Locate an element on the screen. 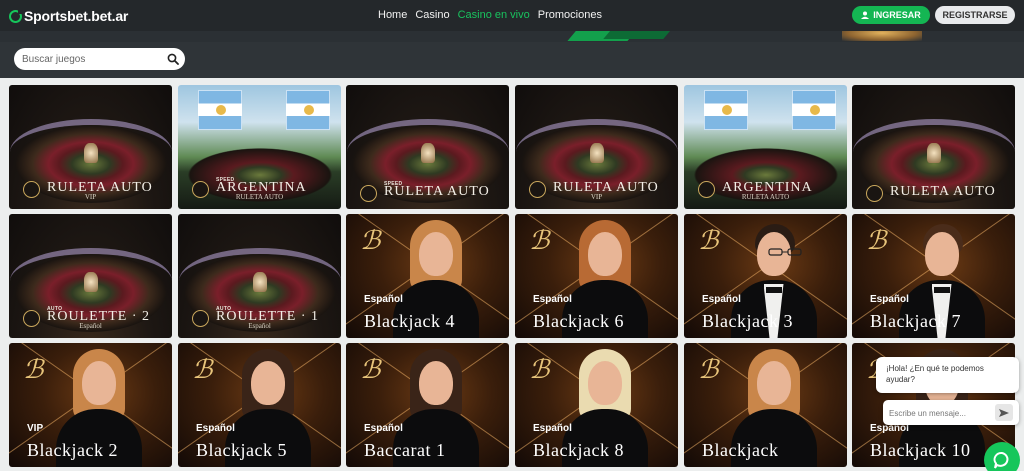  search-box is located at coordinates (99, 59).